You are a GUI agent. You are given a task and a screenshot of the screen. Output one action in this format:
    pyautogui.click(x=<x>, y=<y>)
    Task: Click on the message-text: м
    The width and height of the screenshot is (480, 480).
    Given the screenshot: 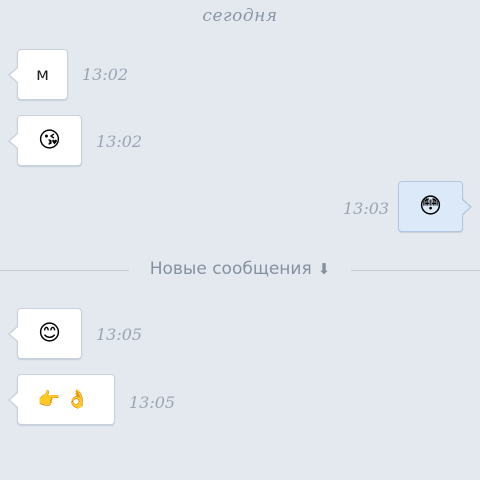 What is the action you would take?
    pyautogui.click(x=42, y=74)
    